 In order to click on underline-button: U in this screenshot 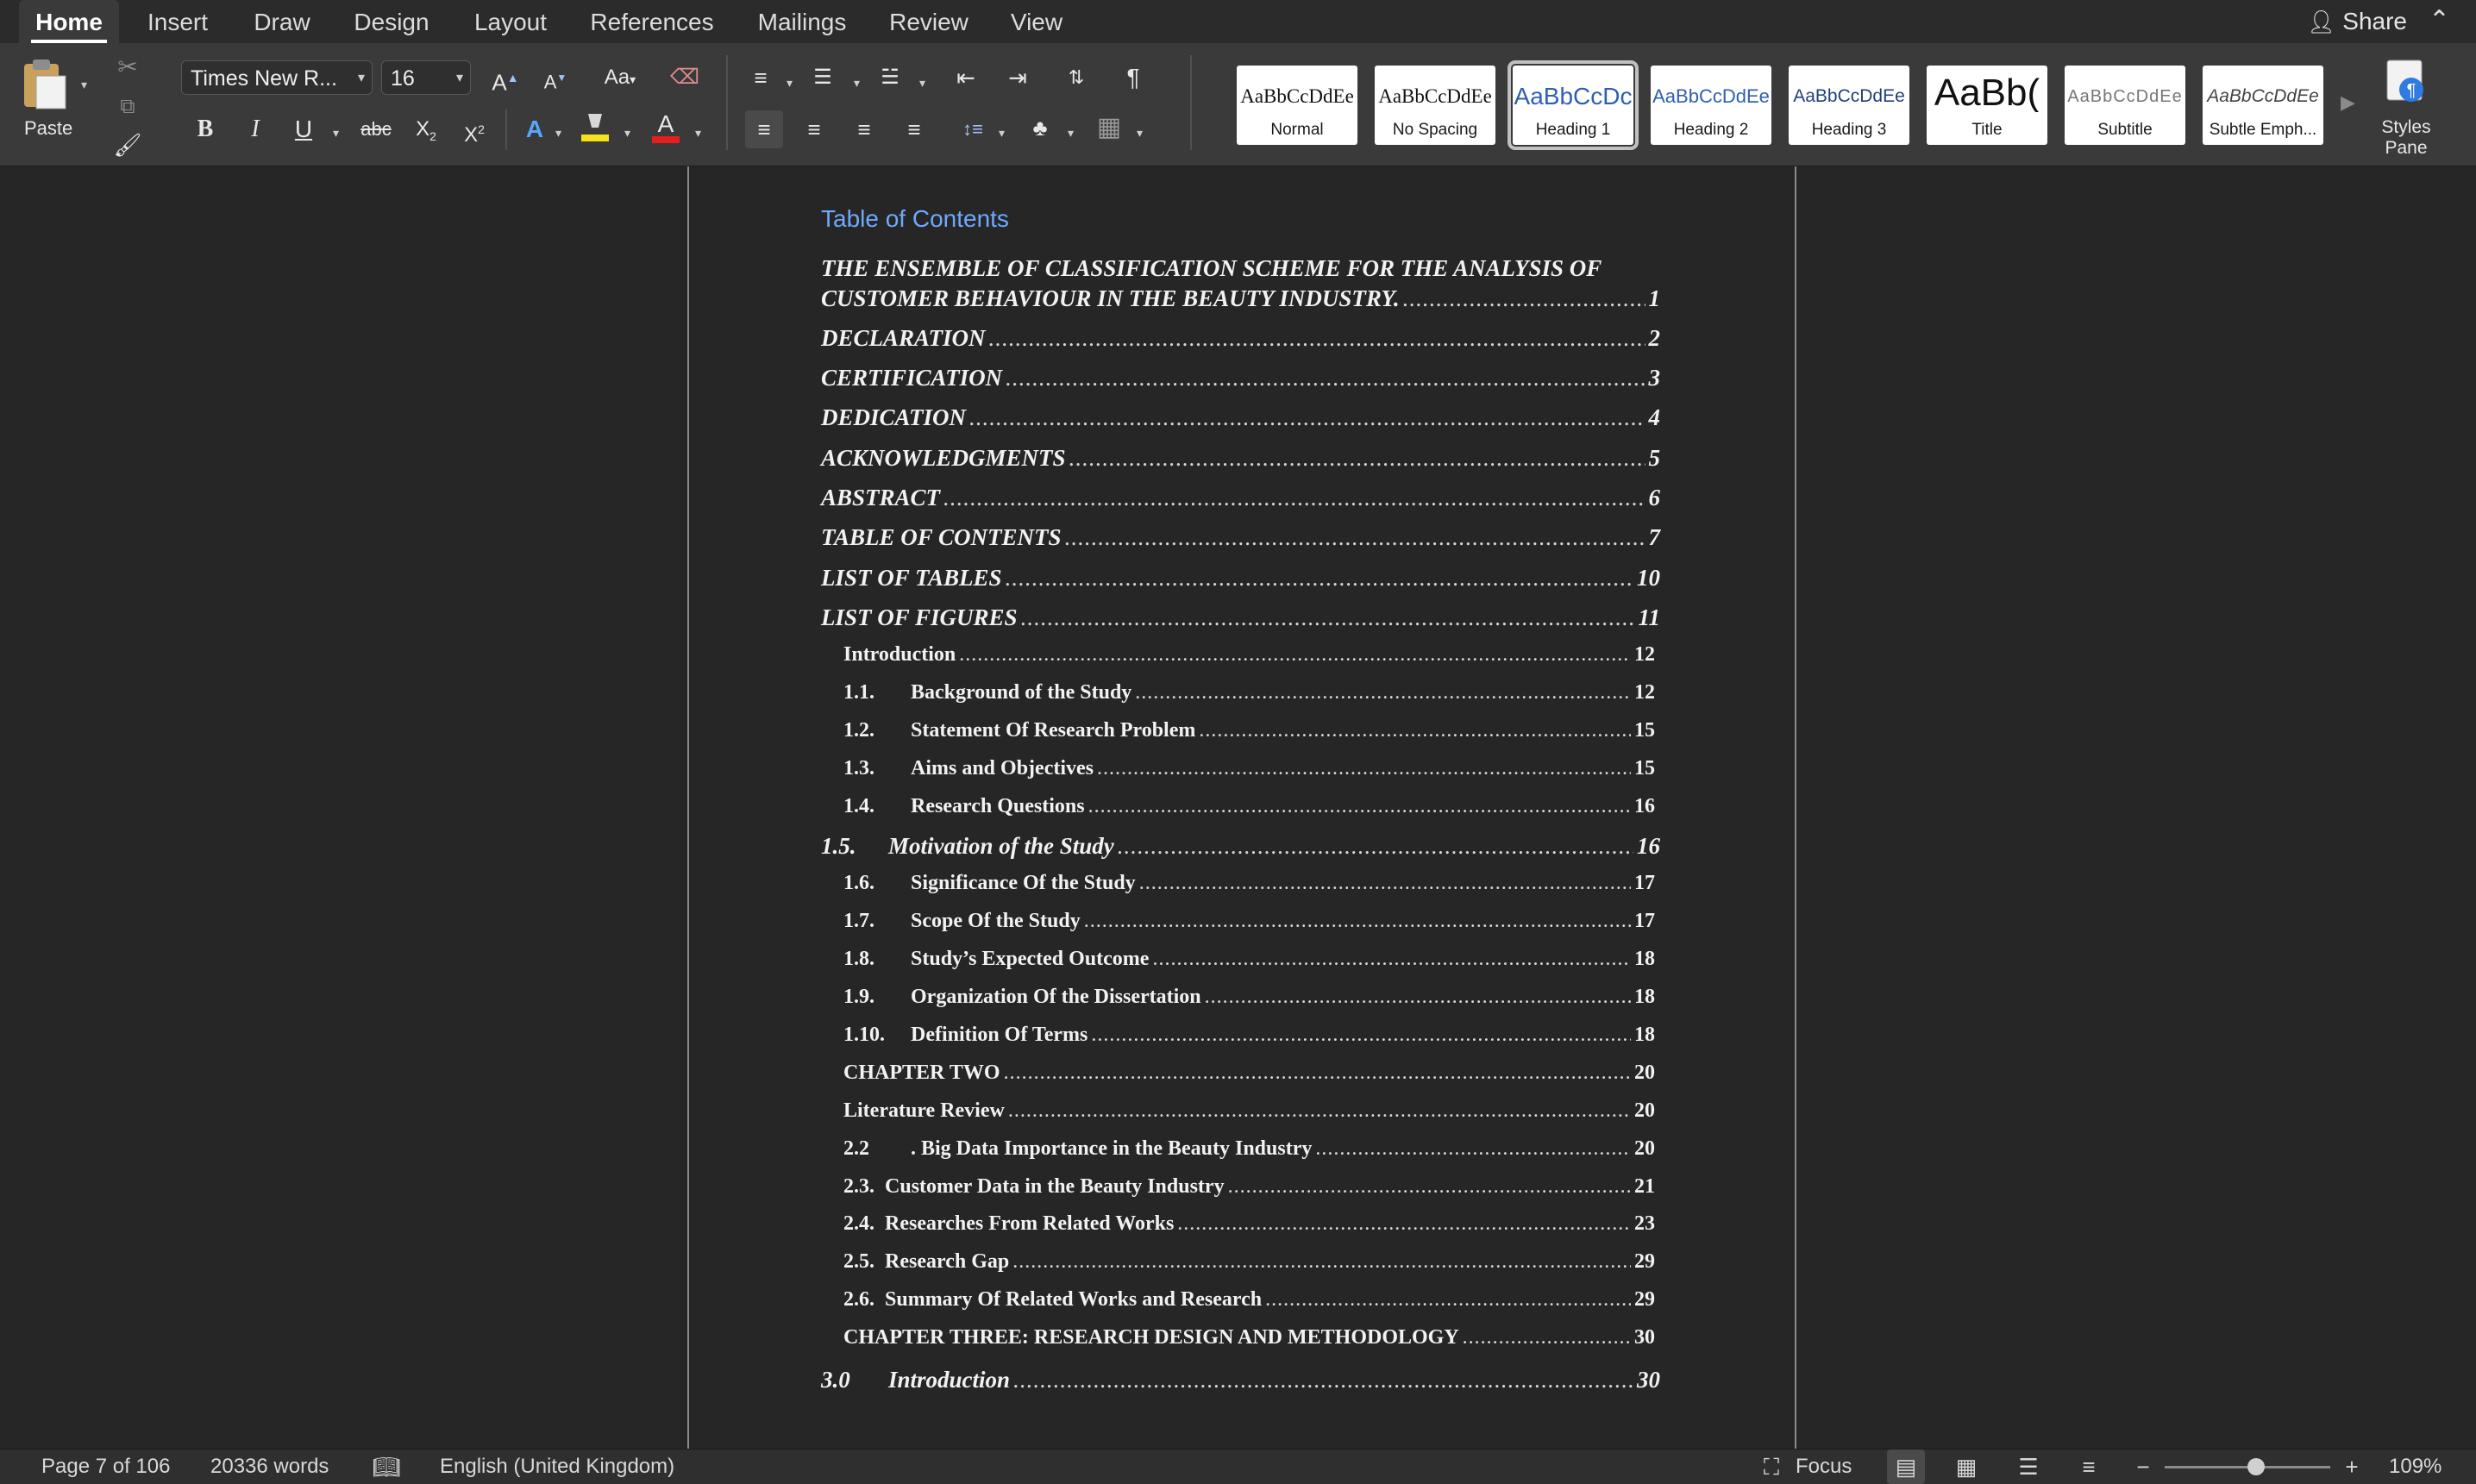, I will do `click(304, 129)`.